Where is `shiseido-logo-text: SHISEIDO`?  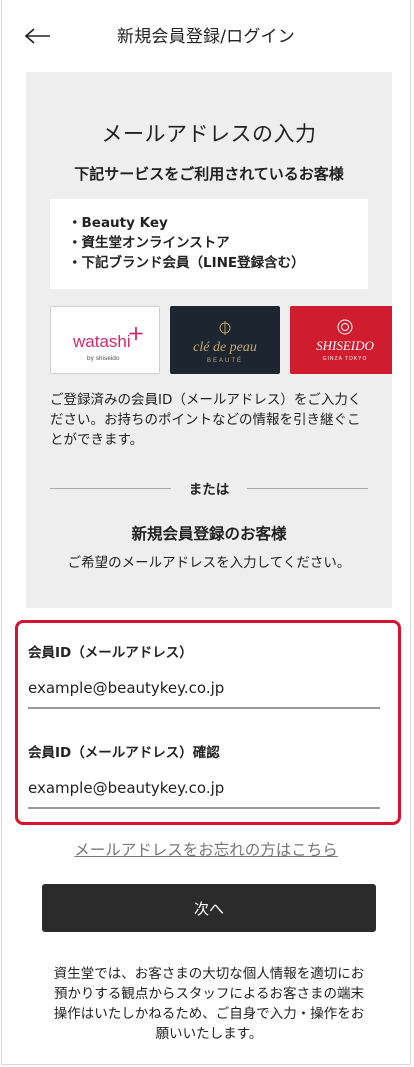
shiseido-logo-text: SHISEIDO is located at coordinates (345, 345).